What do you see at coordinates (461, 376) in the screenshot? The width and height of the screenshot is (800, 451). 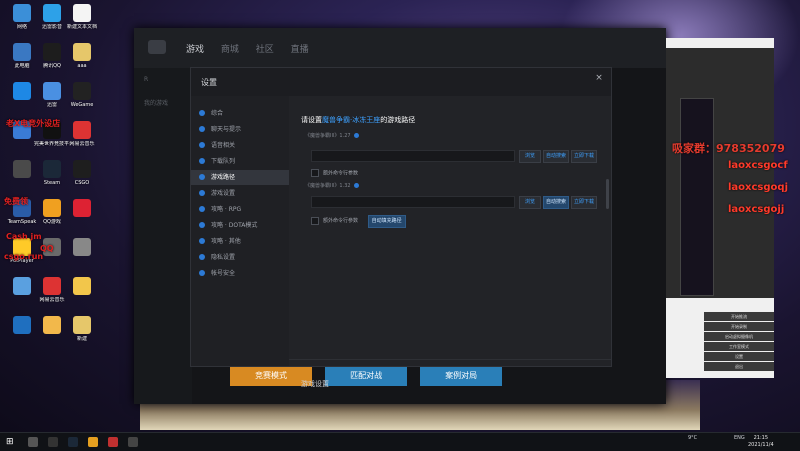 I see `case-match-button: 案例对局` at bounding box center [461, 376].